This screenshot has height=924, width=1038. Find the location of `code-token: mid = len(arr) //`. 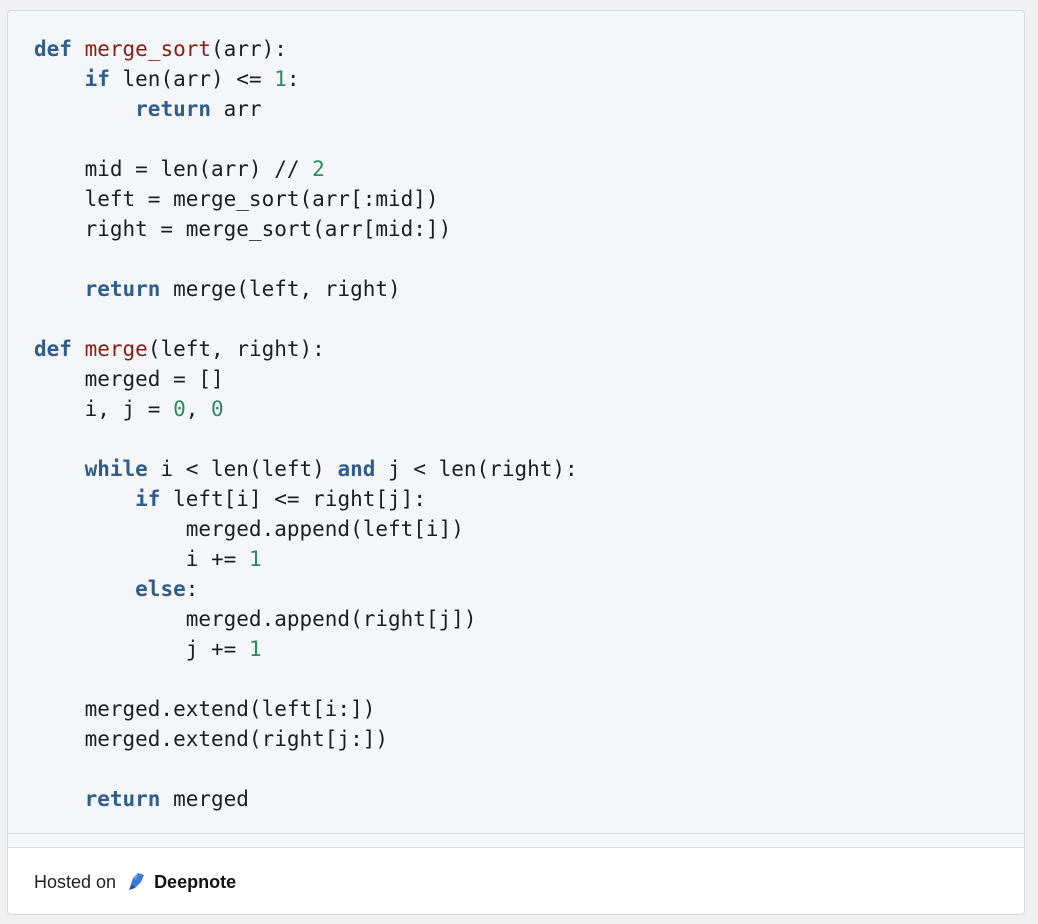

code-token: mid = len(arr) // is located at coordinates (173, 169).